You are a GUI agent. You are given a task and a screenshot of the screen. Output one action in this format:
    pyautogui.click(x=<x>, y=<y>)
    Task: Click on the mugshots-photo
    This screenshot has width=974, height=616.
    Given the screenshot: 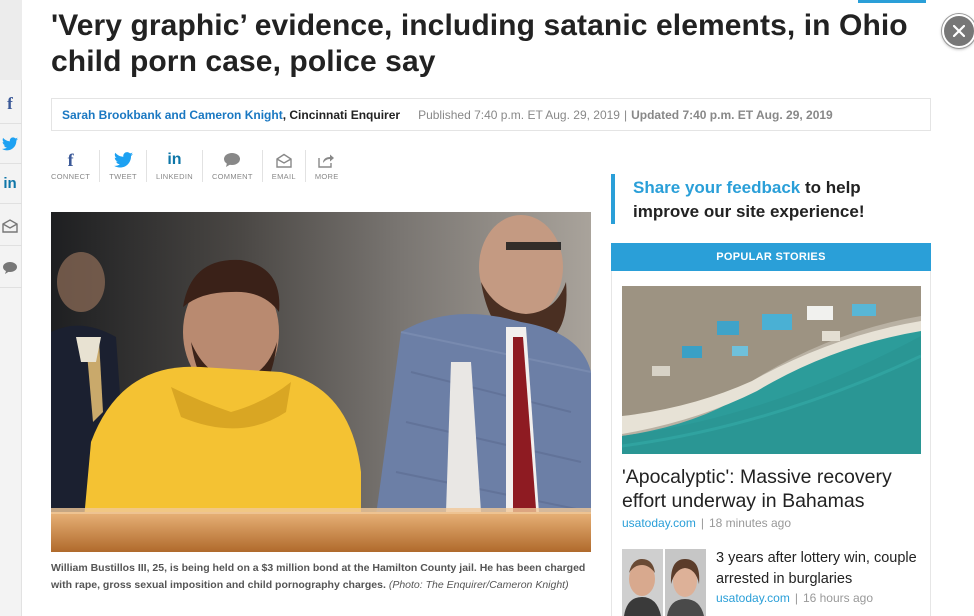 What is the action you would take?
    pyautogui.click(x=664, y=582)
    